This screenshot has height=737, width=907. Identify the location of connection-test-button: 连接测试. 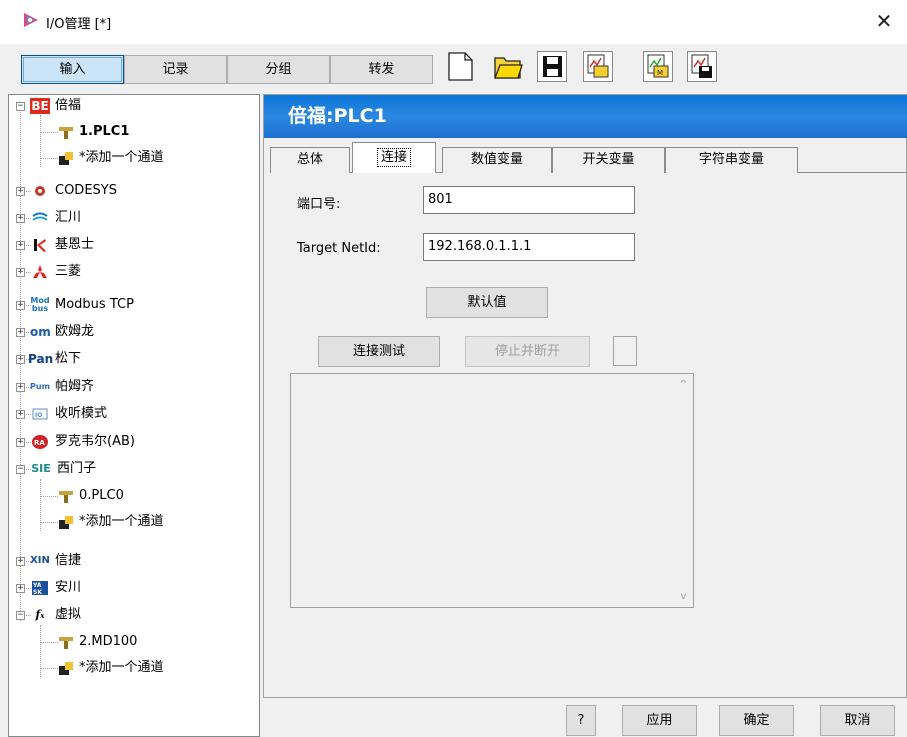
(379, 351).